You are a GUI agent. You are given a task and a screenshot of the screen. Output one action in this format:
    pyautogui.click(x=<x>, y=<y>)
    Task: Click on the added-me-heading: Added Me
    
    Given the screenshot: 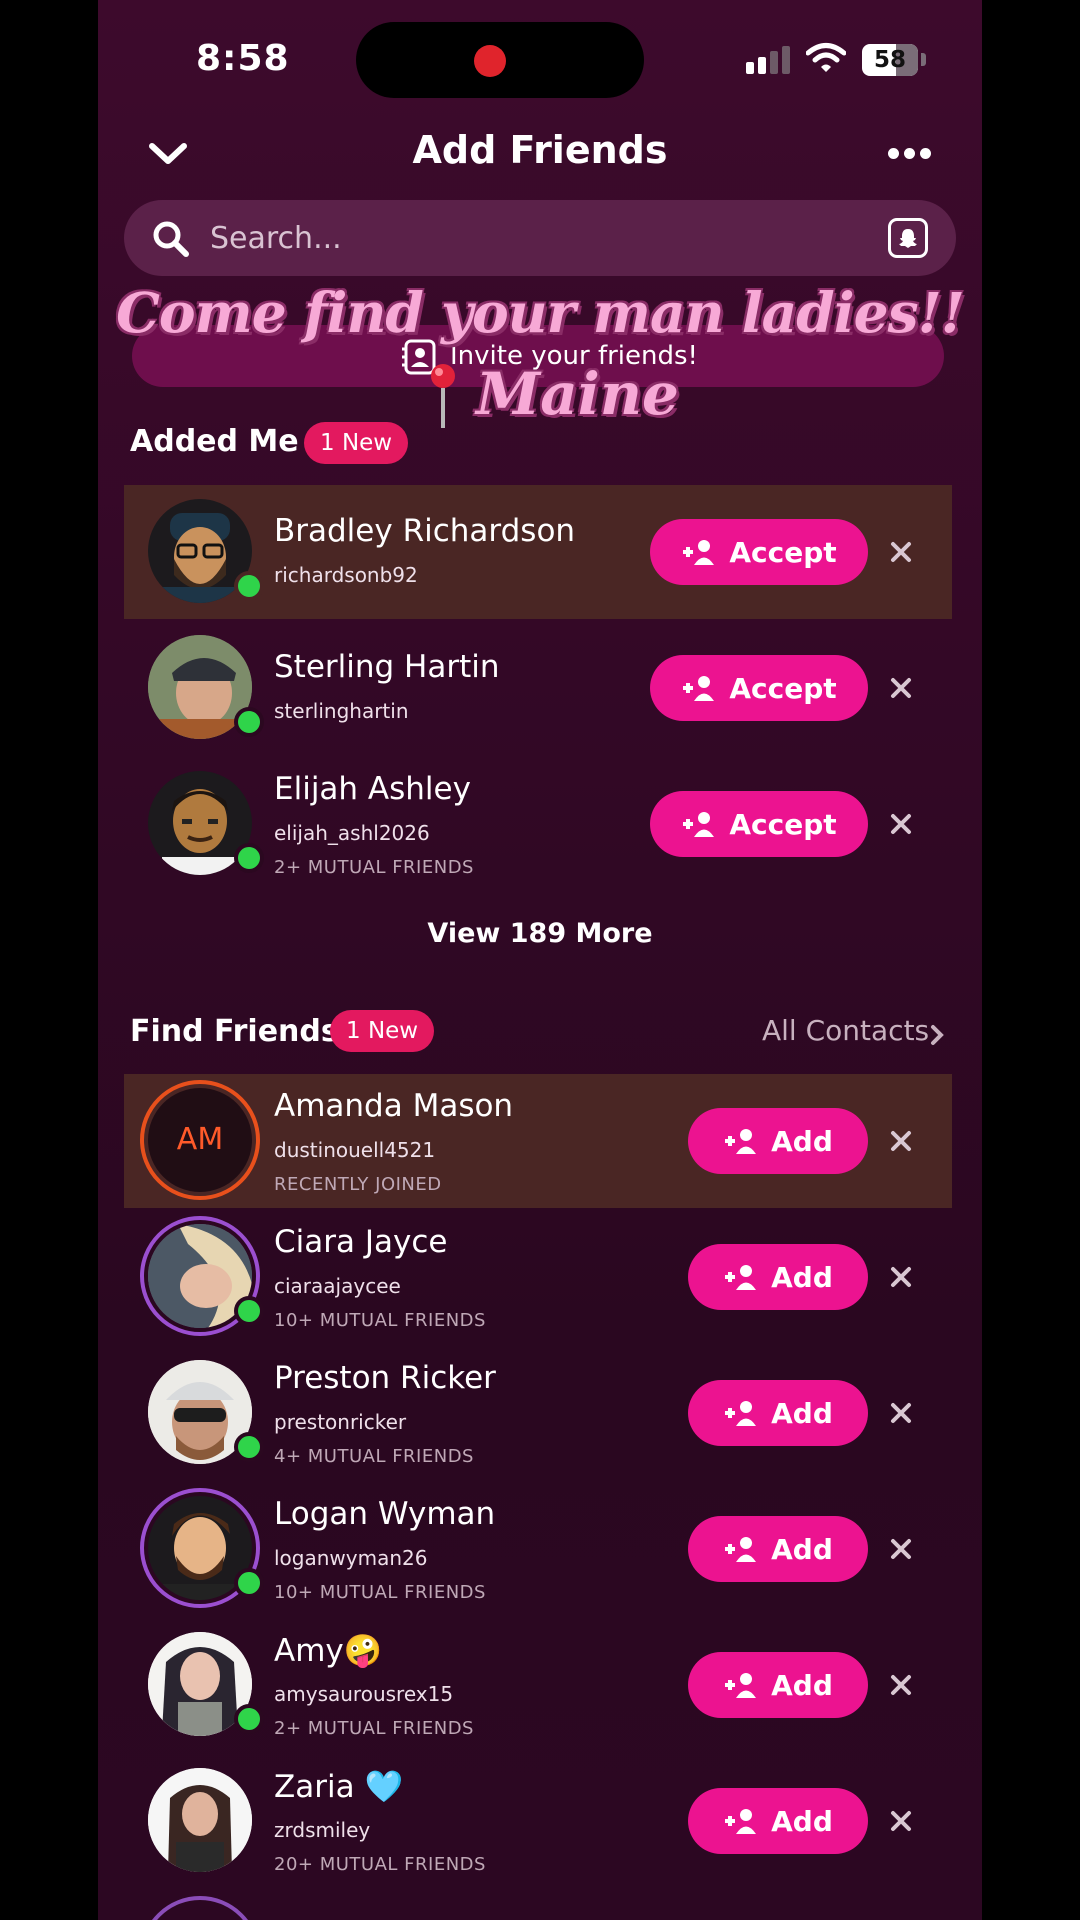 What is the action you would take?
    pyautogui.click(x=214, y=441)
    